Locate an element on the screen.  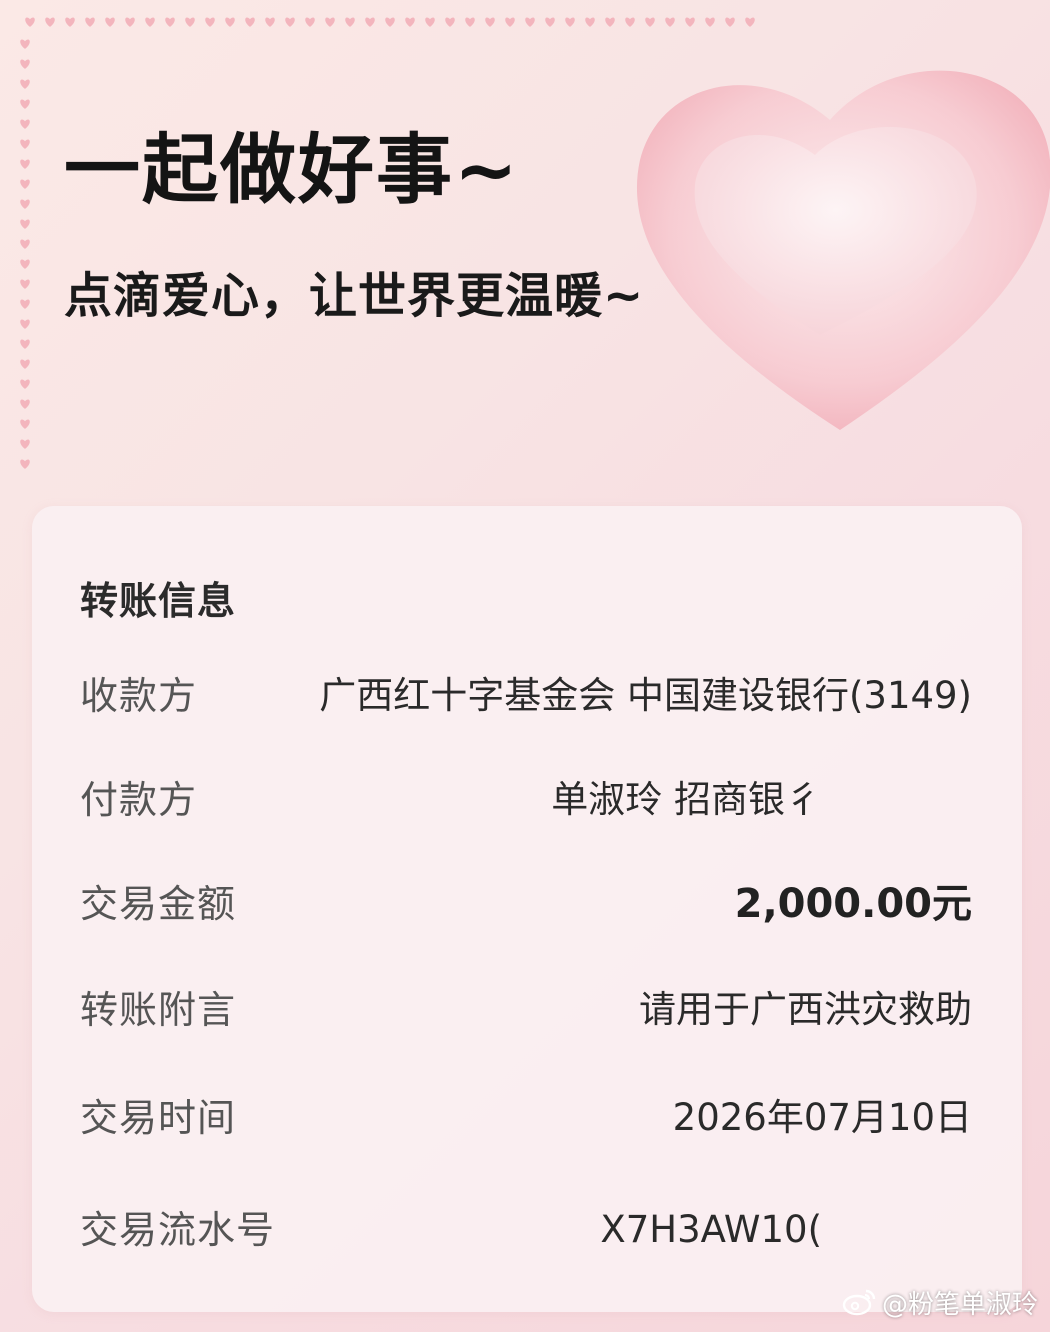
memo-value: 请用于广西洪灾救助 is located at coordinates (805, 1009).